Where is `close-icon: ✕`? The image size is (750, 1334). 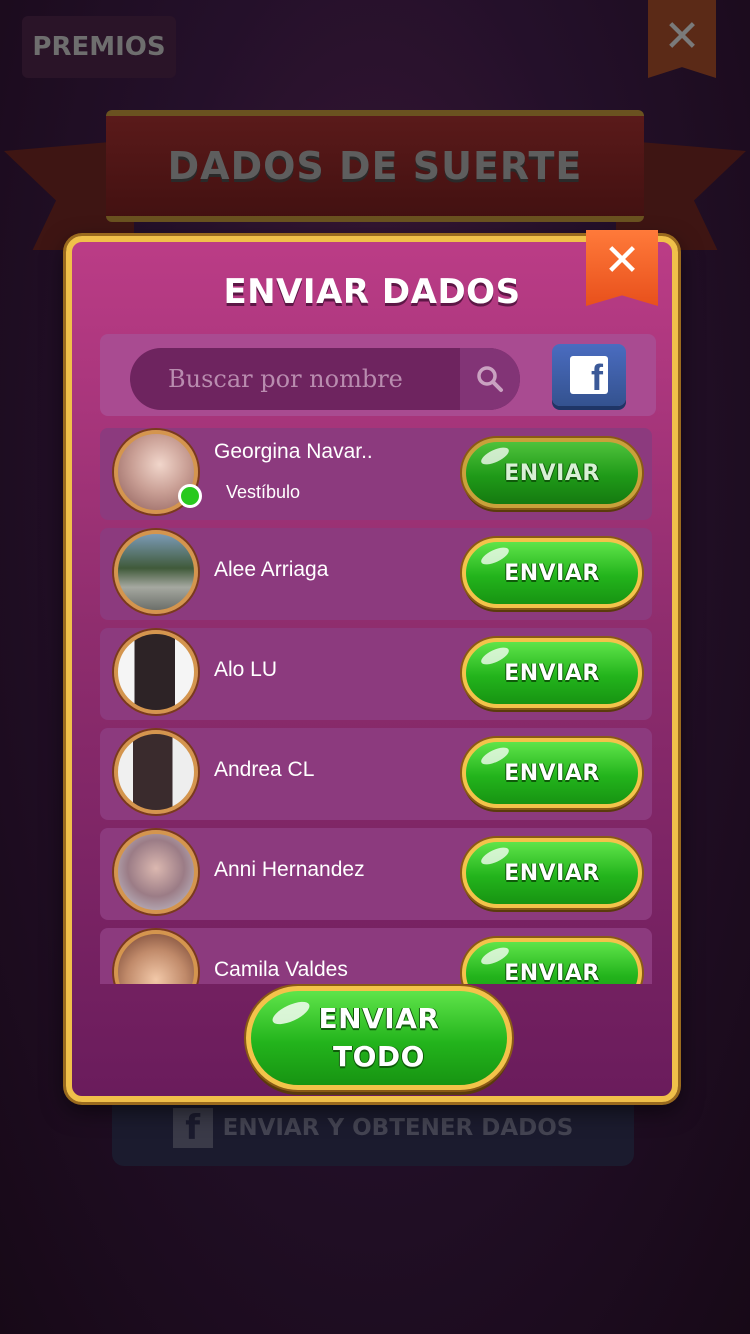 close-icon: ✕ is located at coordinates (622, 268).